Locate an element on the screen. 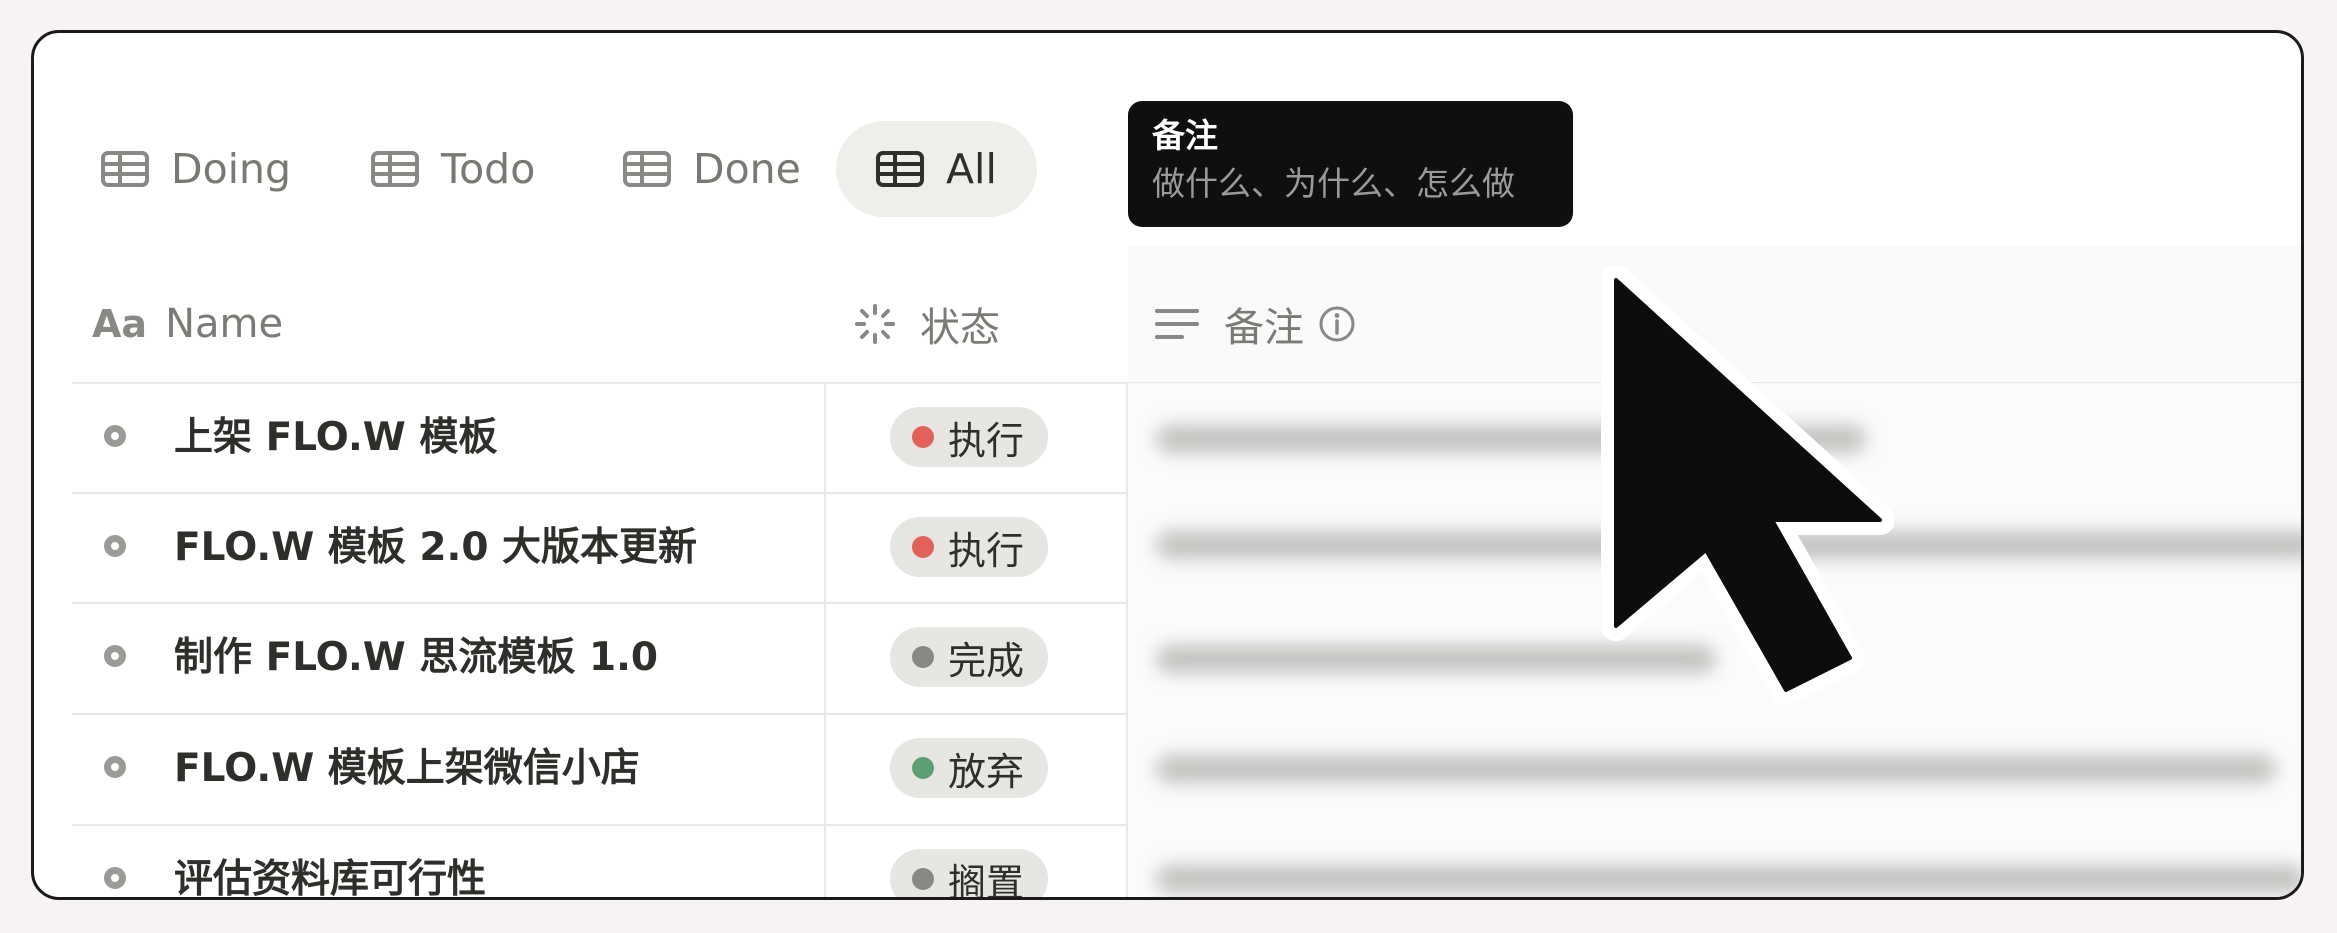 The width and height of the screenshot is (2337, 933). text-type-icon: Aa is located at coordinates (120, 324).